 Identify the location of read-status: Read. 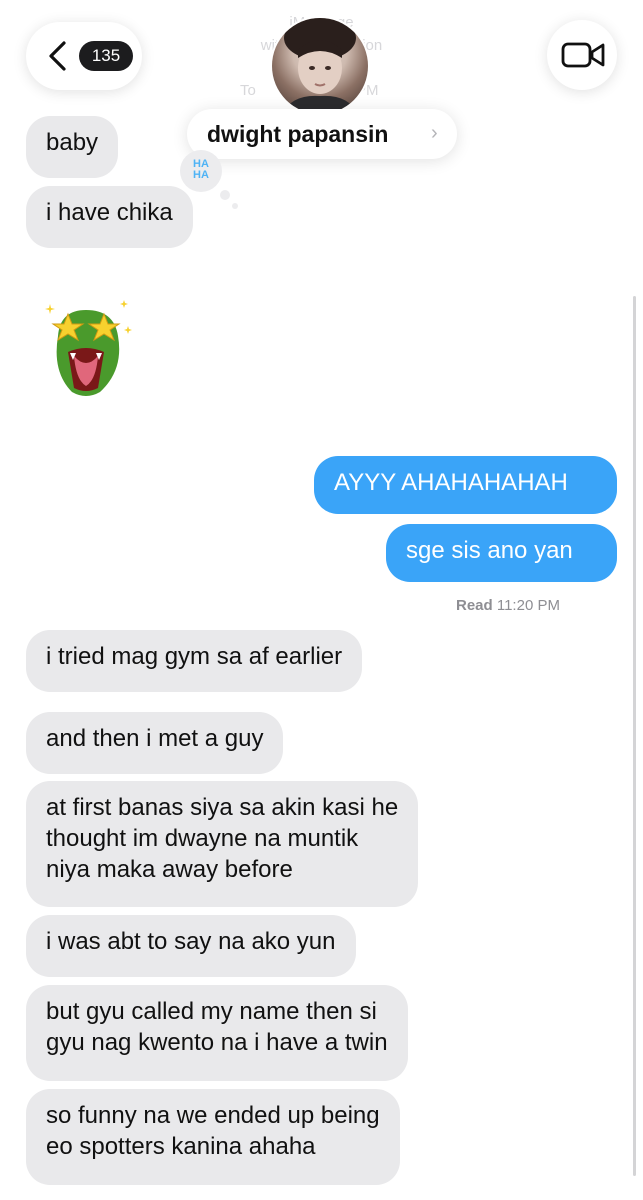
(474, 605).